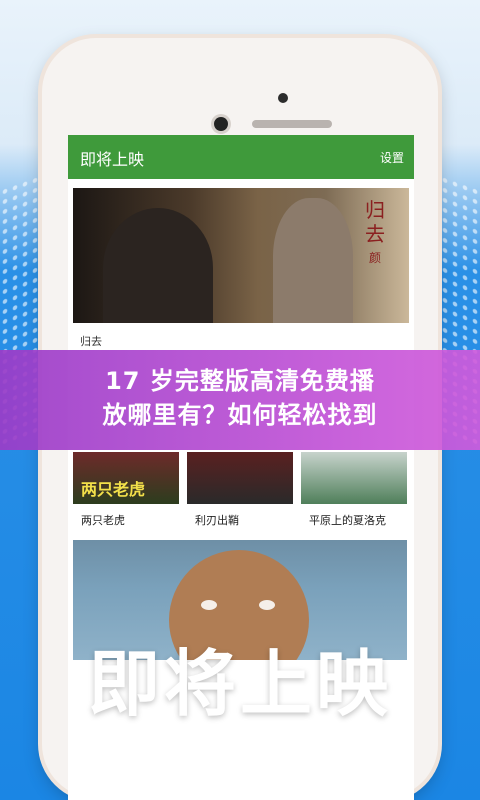 This screenshot has width=480, height=800. Describe the element at coordinates (292, 124) in the screenshot. I see `phone-earpiece` at that location.